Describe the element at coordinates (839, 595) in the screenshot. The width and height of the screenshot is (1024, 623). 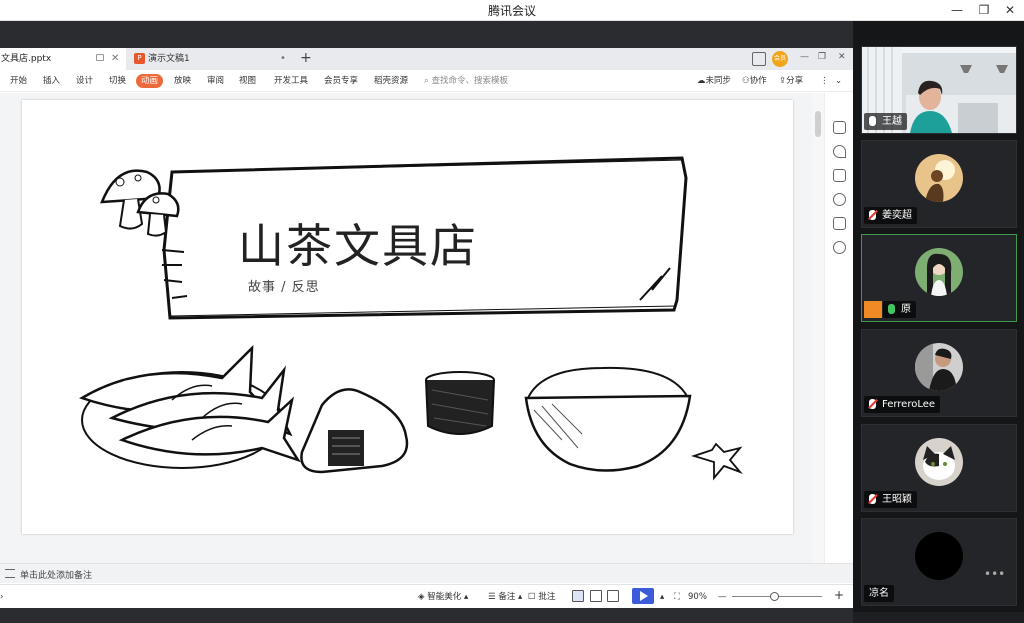
I see `zoom-in-button: +` at that location.